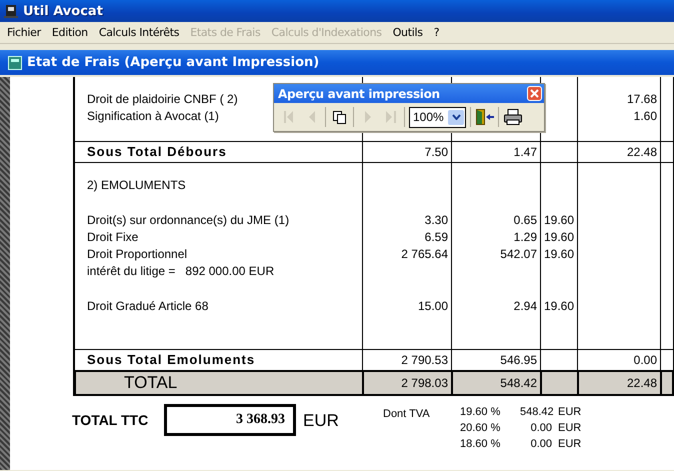 The image size is (674, 471). Describe the element at coordinates (173, 62) in the screenshot. I see `document-title: Etat de Frais (Aperçu avant Impression)` at that location.